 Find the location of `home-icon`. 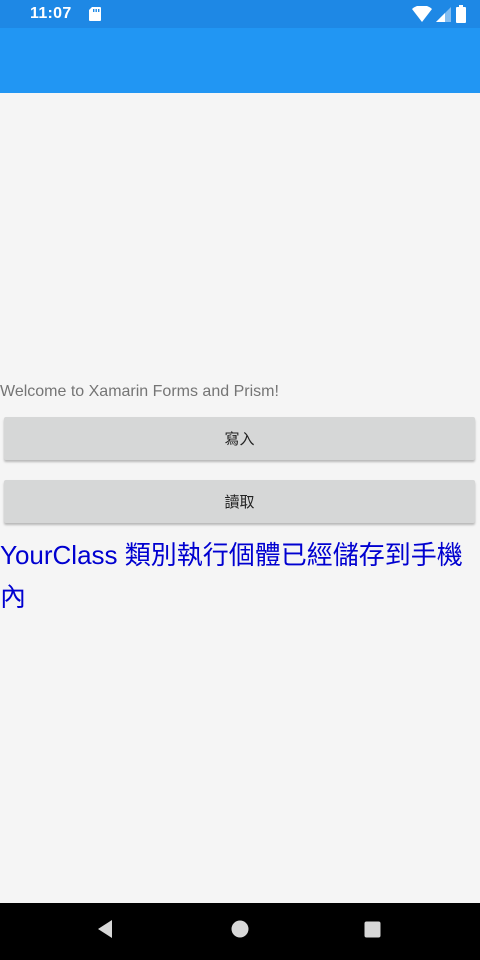

home-icon is located at coordinates (240, 931).